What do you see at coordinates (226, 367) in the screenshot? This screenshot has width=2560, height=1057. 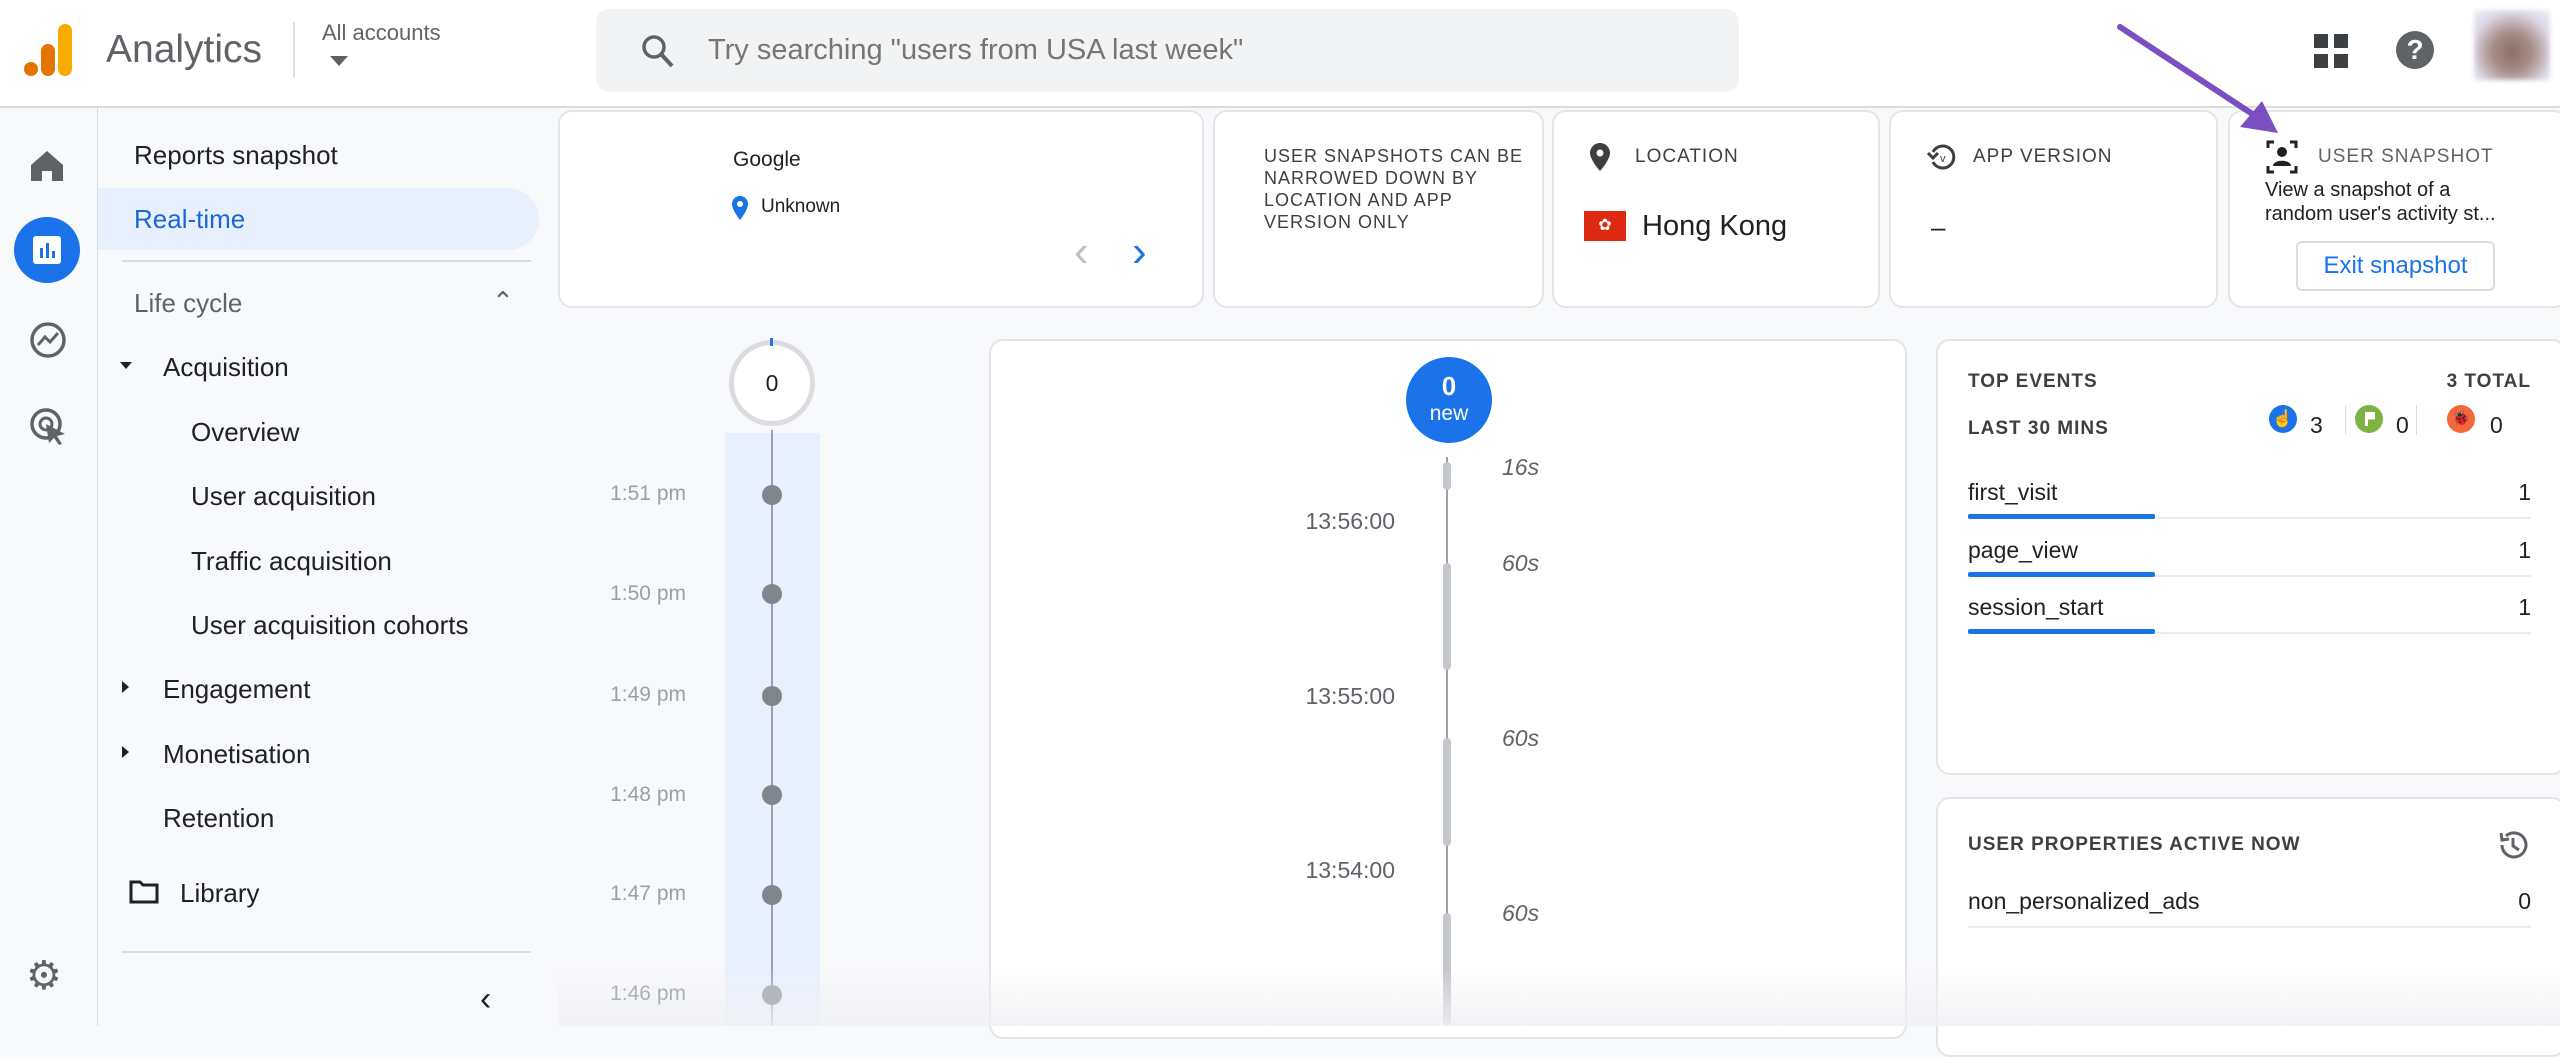 I see `nav-acquisition: Acquisition` at bounding box center [226, 367].